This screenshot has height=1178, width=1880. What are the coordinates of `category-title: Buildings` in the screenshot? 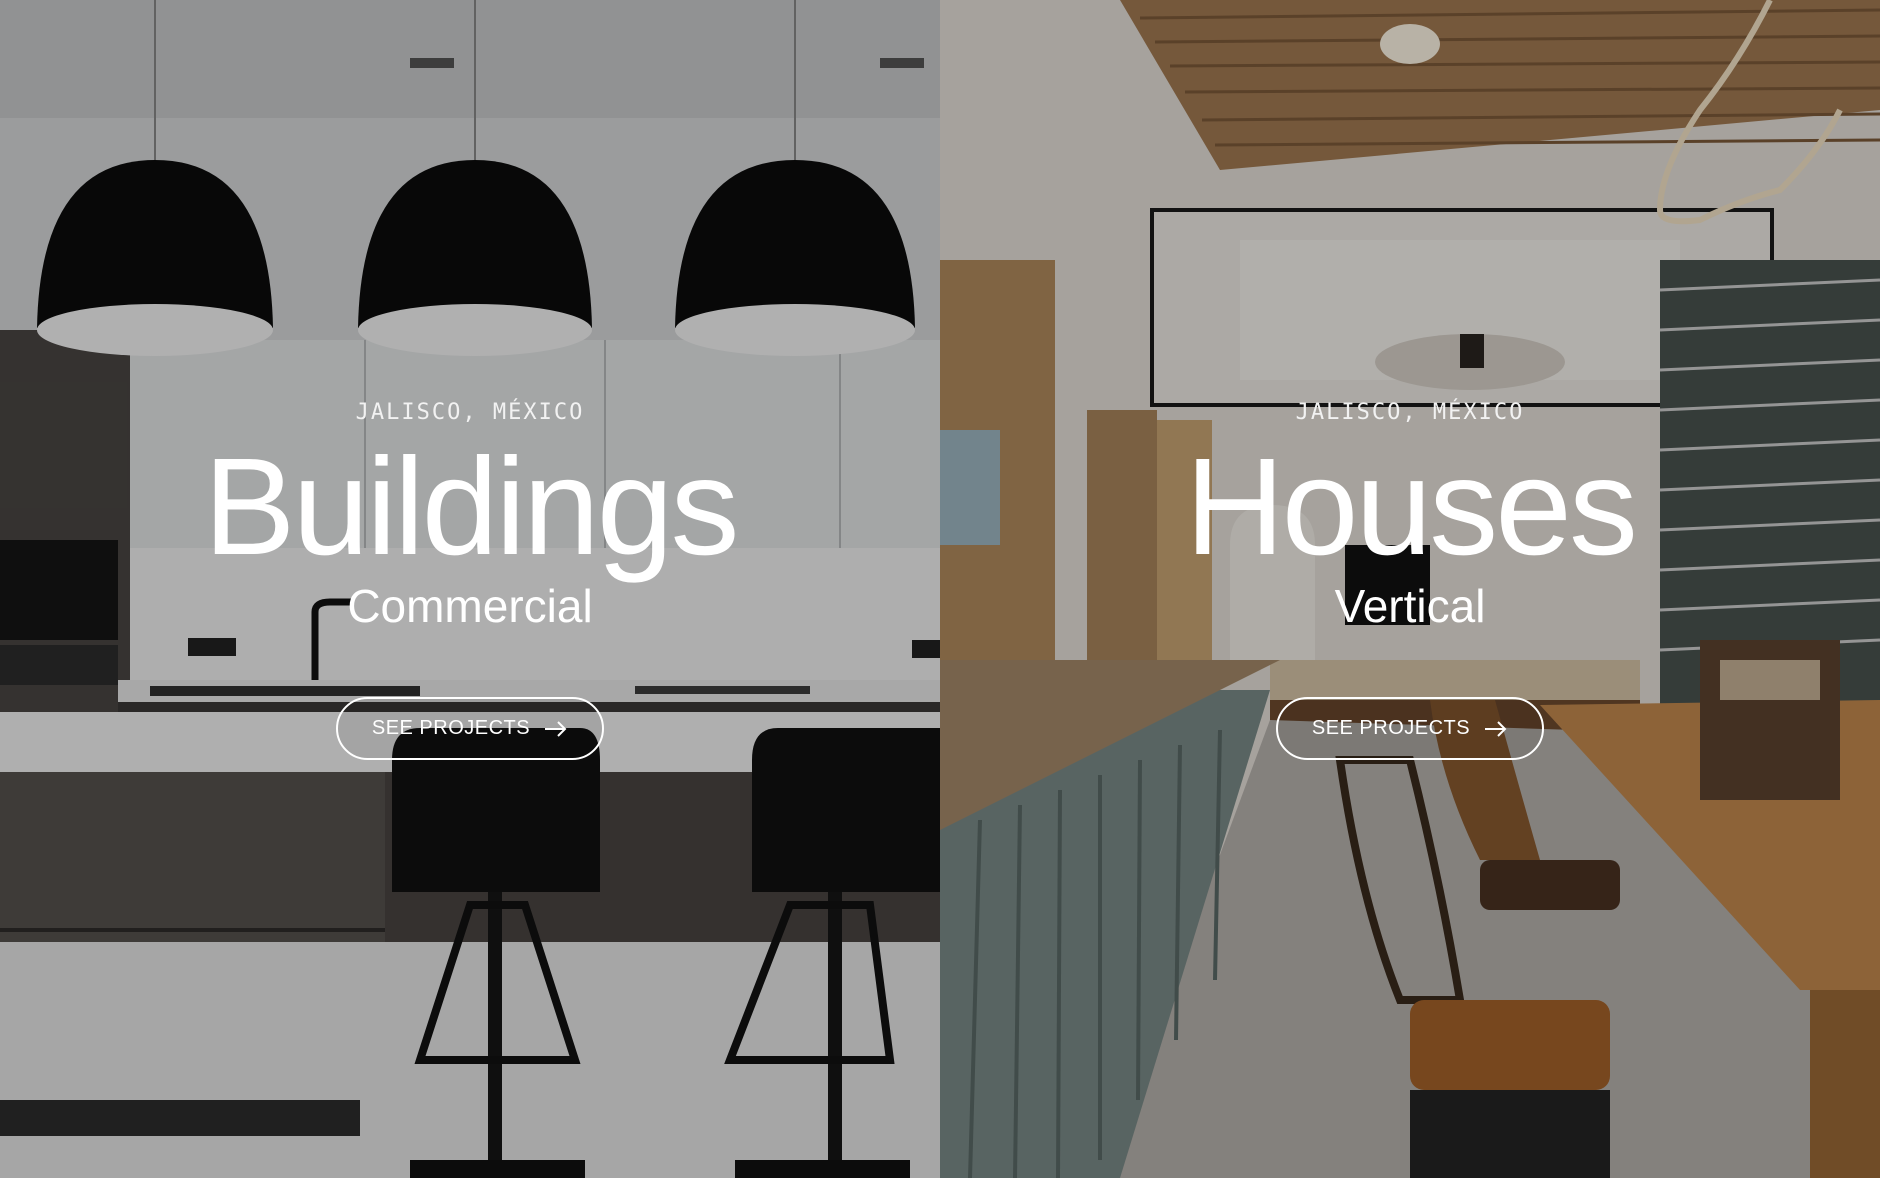 It's located at (471, 507).